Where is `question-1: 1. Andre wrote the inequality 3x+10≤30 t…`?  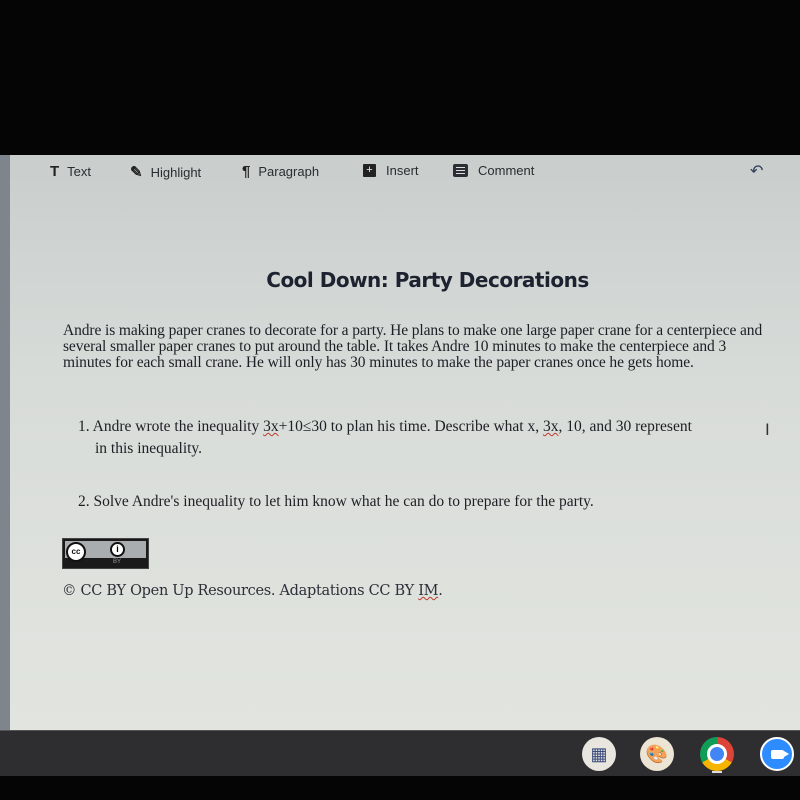 question-1: 1. Andre wrote the inequality 3x+10≤30 t… is located at coordinates (438, 438).